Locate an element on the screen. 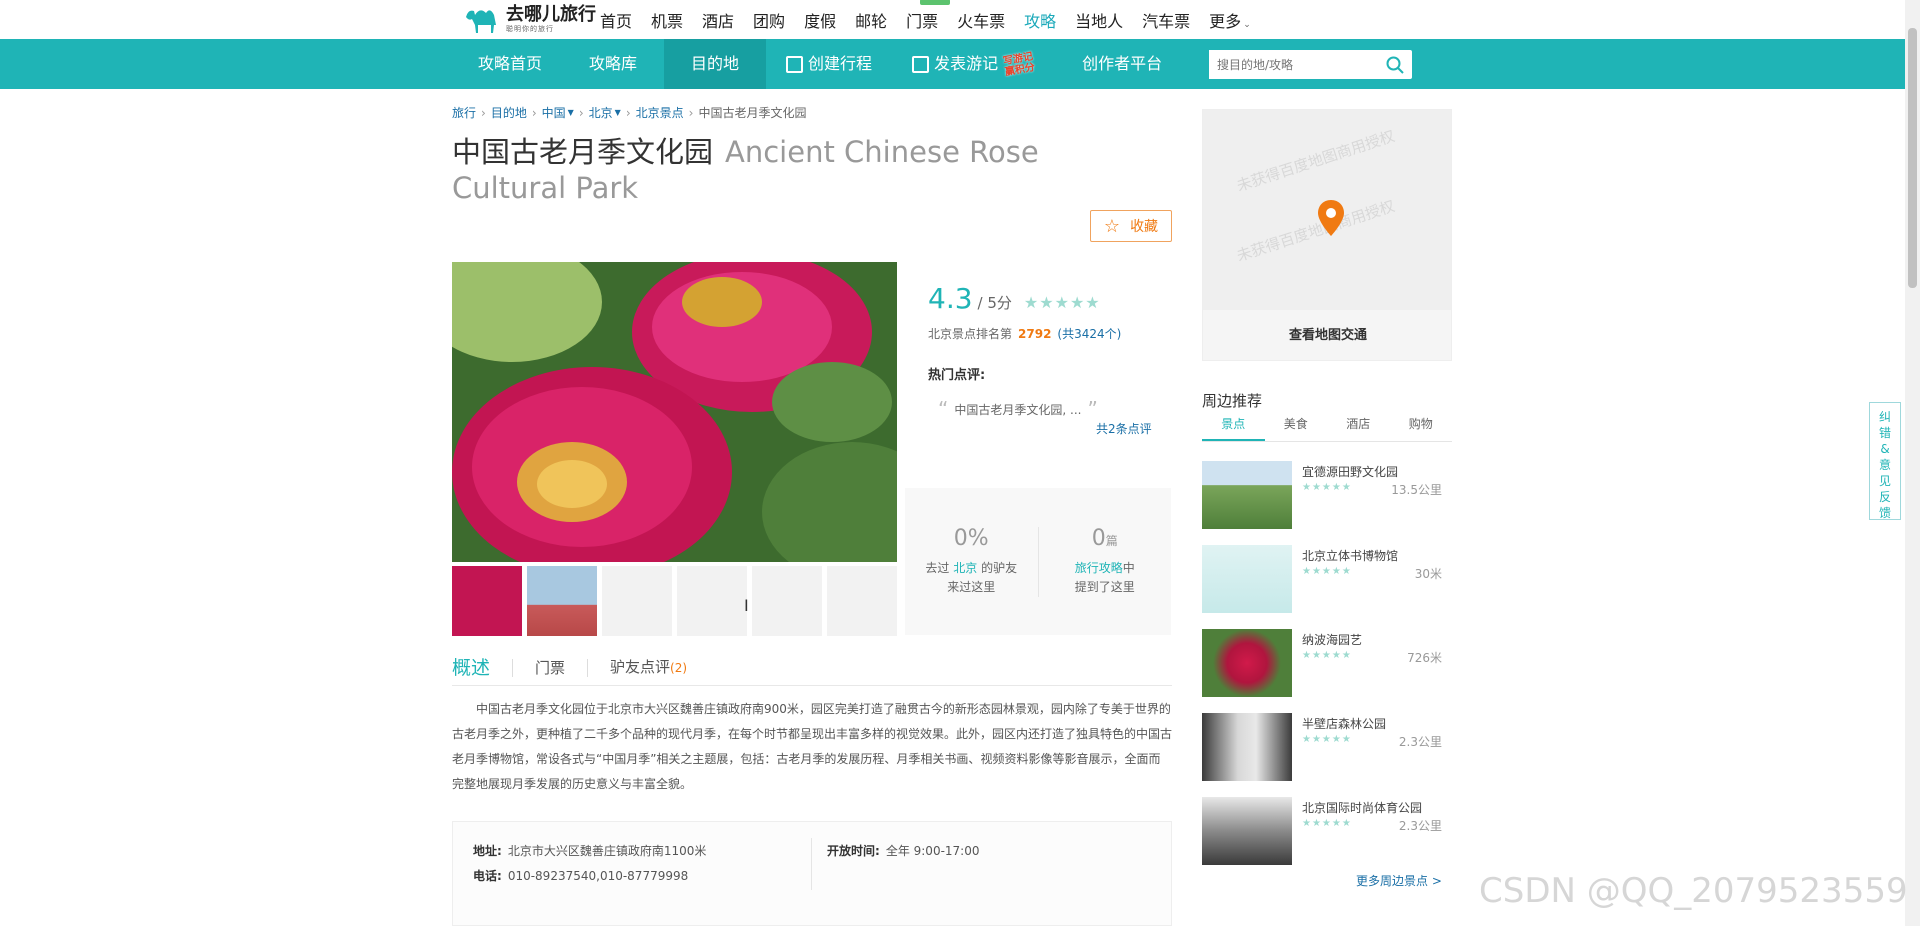 This screenshot has width=1920, height=926. main-photo is located at coordinates (674, 412).